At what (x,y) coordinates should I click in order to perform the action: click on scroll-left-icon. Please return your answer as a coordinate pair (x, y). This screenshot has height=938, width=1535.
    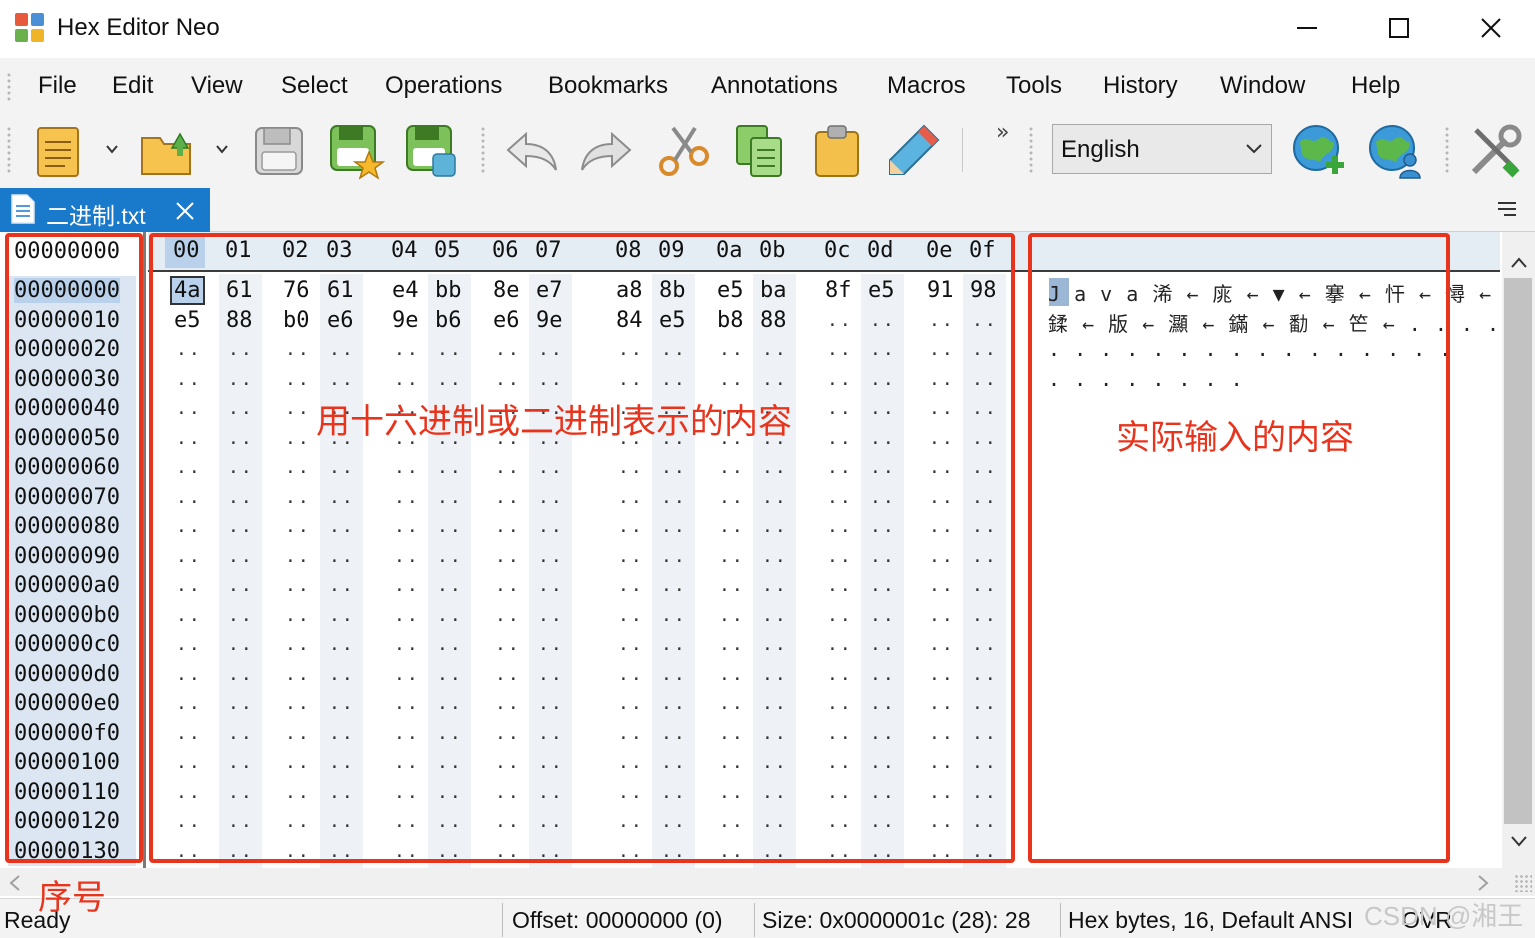
    Looking at the image, I should click on (15, 883).